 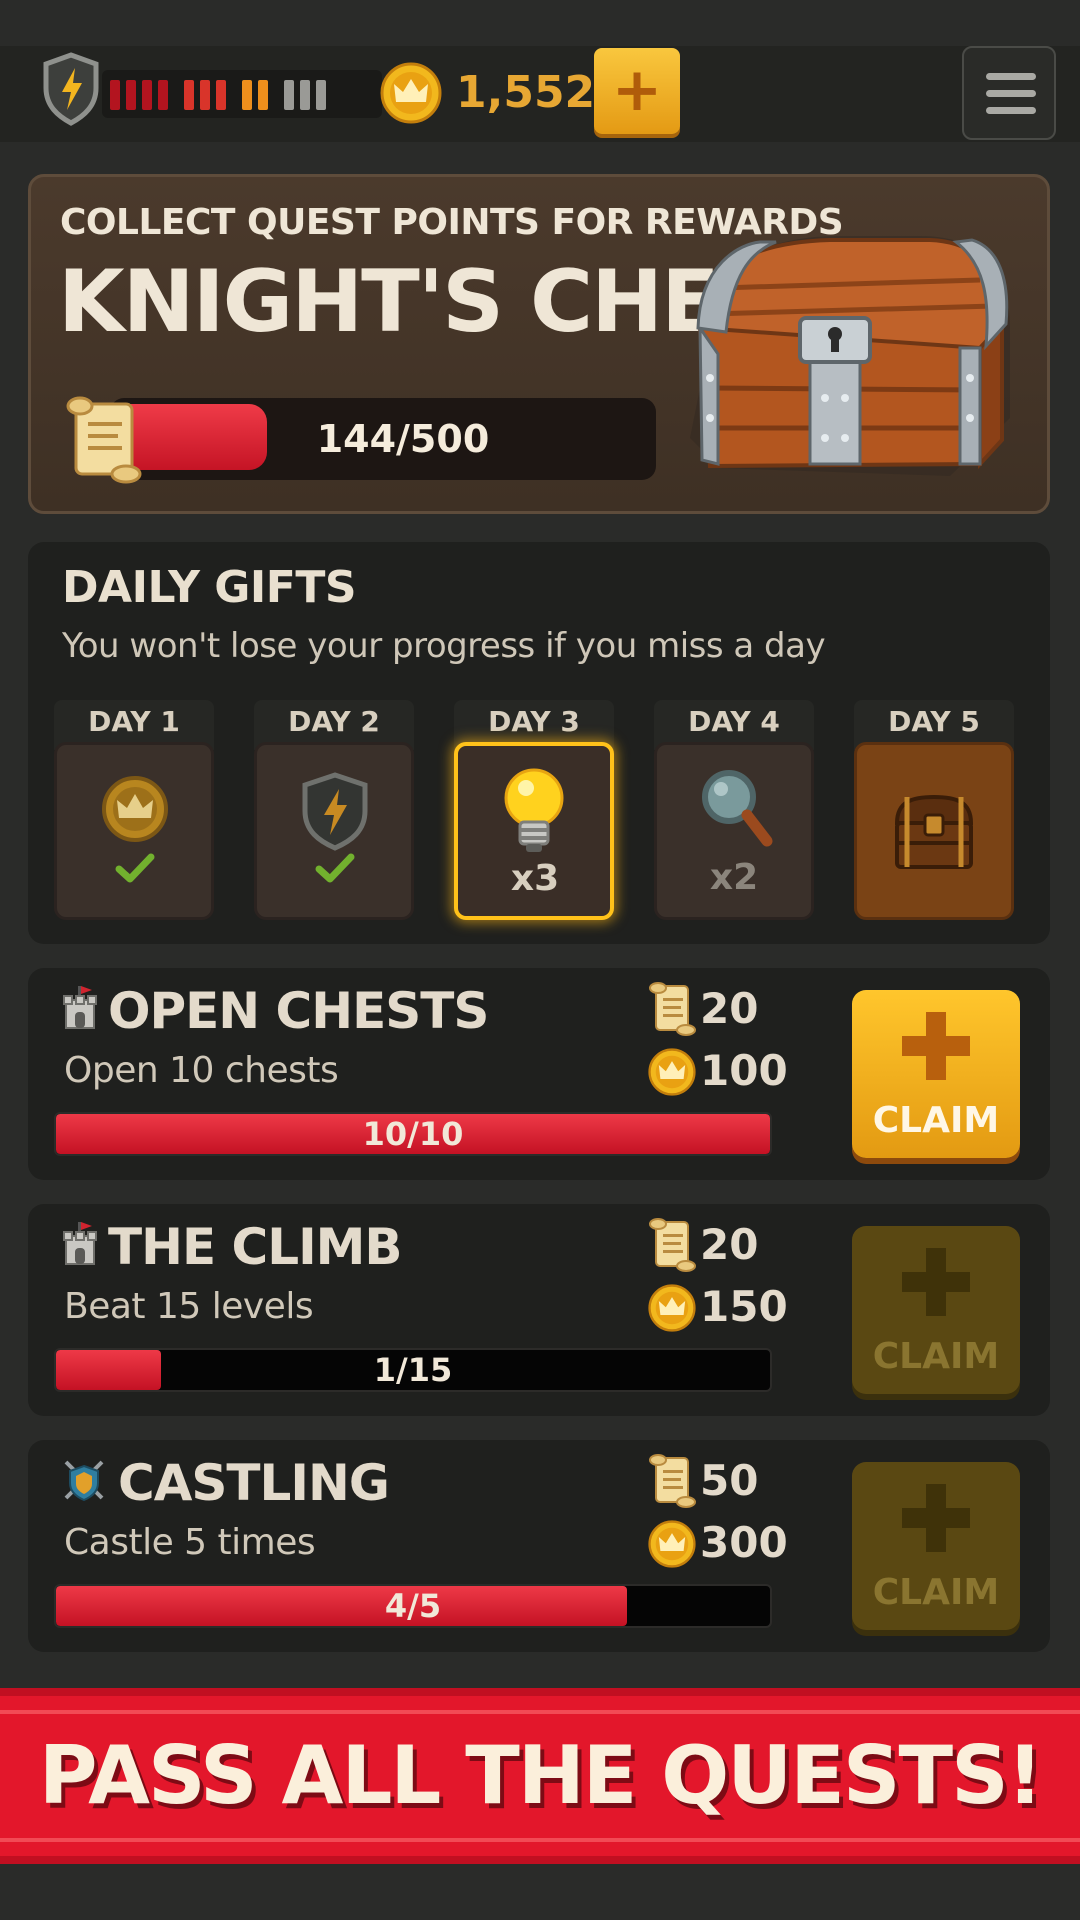 What do you see at coordinates (729, 1480) in the screenshot?
I see `reward-points: 50` at bounding box center [729, 1480].